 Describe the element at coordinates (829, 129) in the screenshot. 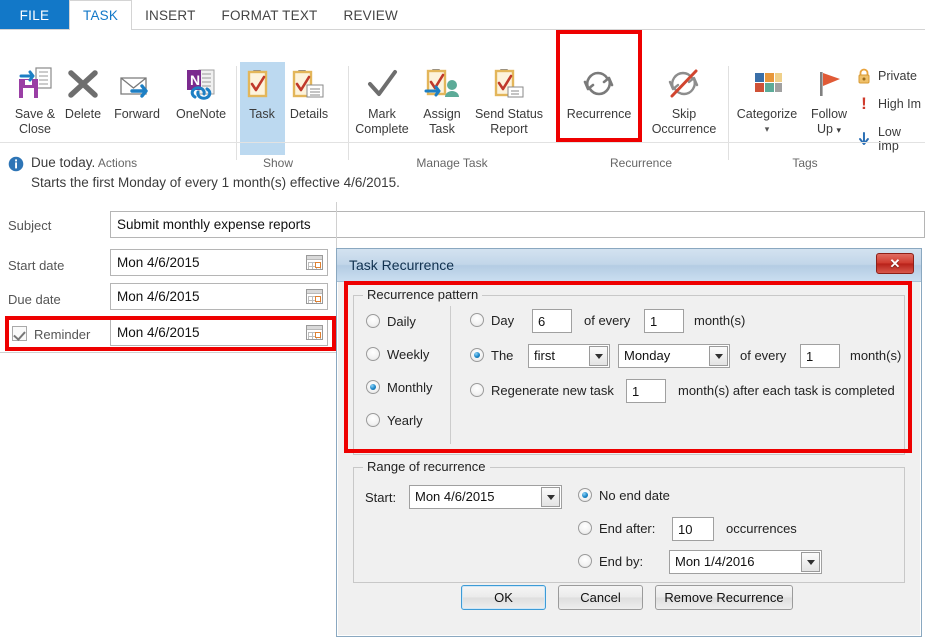

I see `follow-up-label-2: Up ▾` at that location.